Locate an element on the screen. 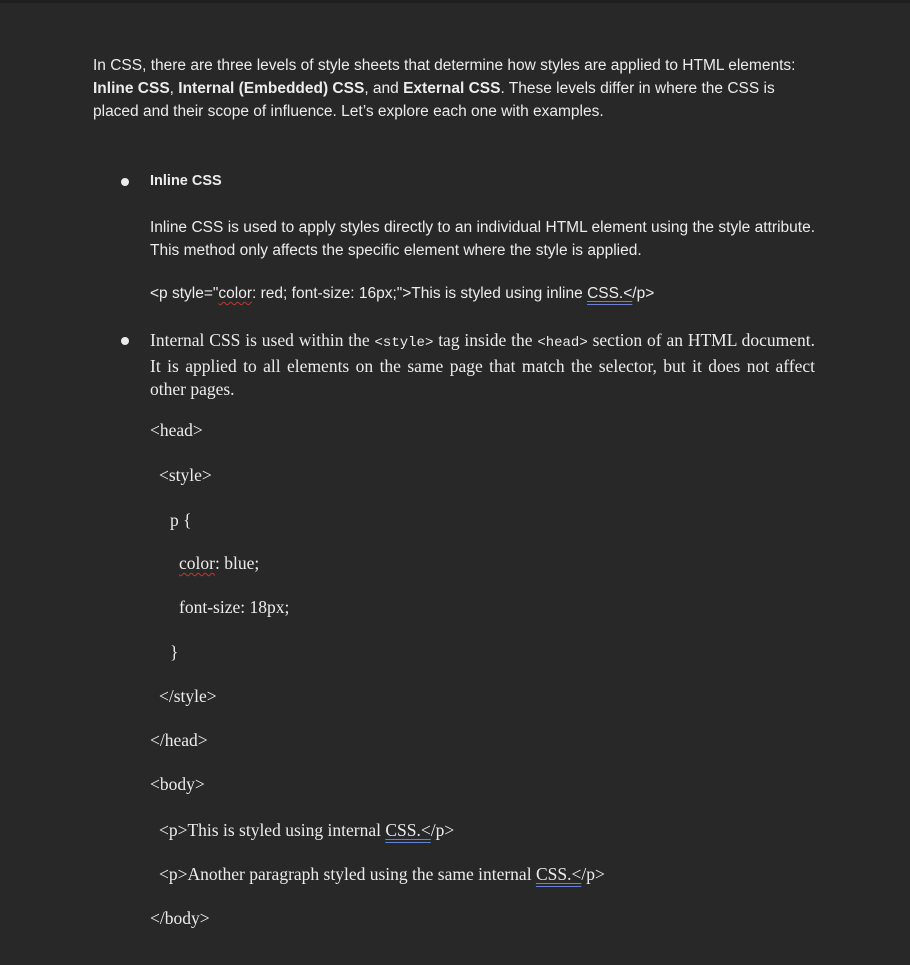  code-head-close: </head> is located at coordinates (179, 740).